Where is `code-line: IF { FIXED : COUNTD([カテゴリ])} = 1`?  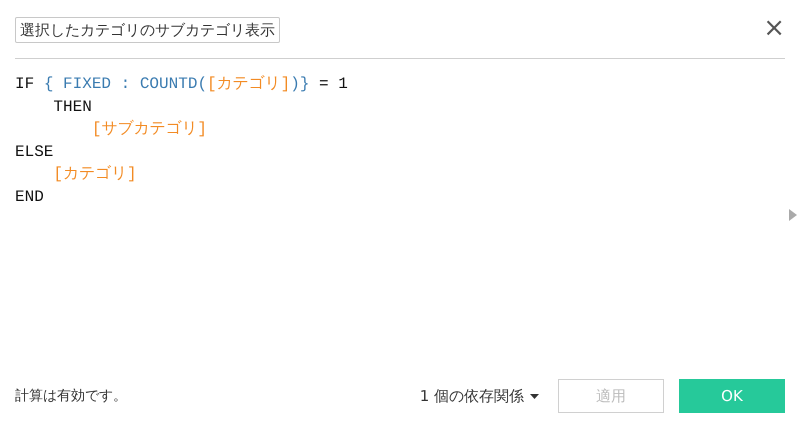 code-line: IF { FIXED : COUNTD([カテゴリ])} = 1 is located at coordinates (181, 84).